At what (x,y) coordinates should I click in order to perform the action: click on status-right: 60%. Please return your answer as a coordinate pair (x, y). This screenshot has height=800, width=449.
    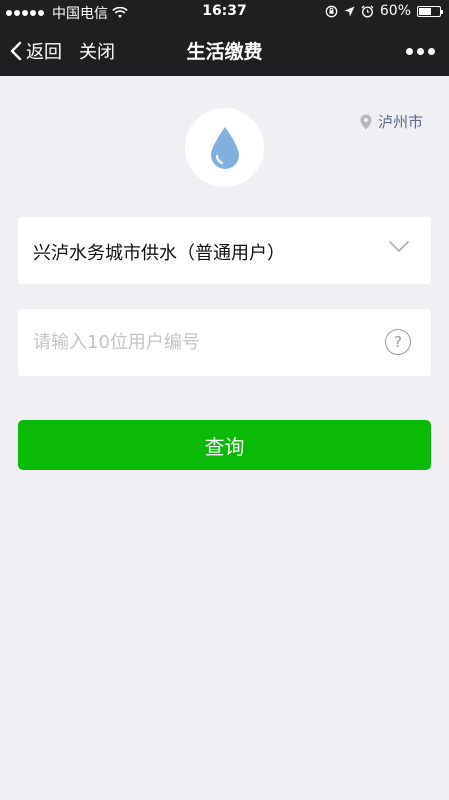
    Looking at the image, I should click on (384, 11).